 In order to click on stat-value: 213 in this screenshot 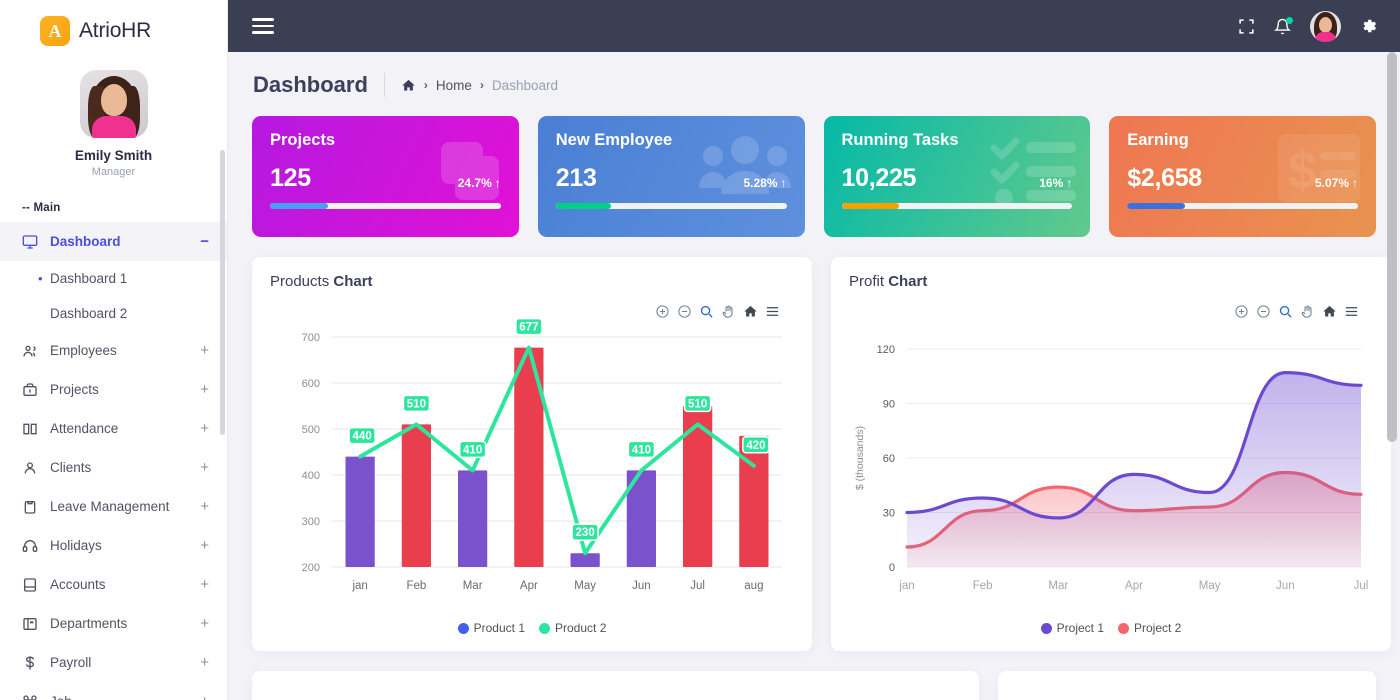, I will do `click(576, 178)`.